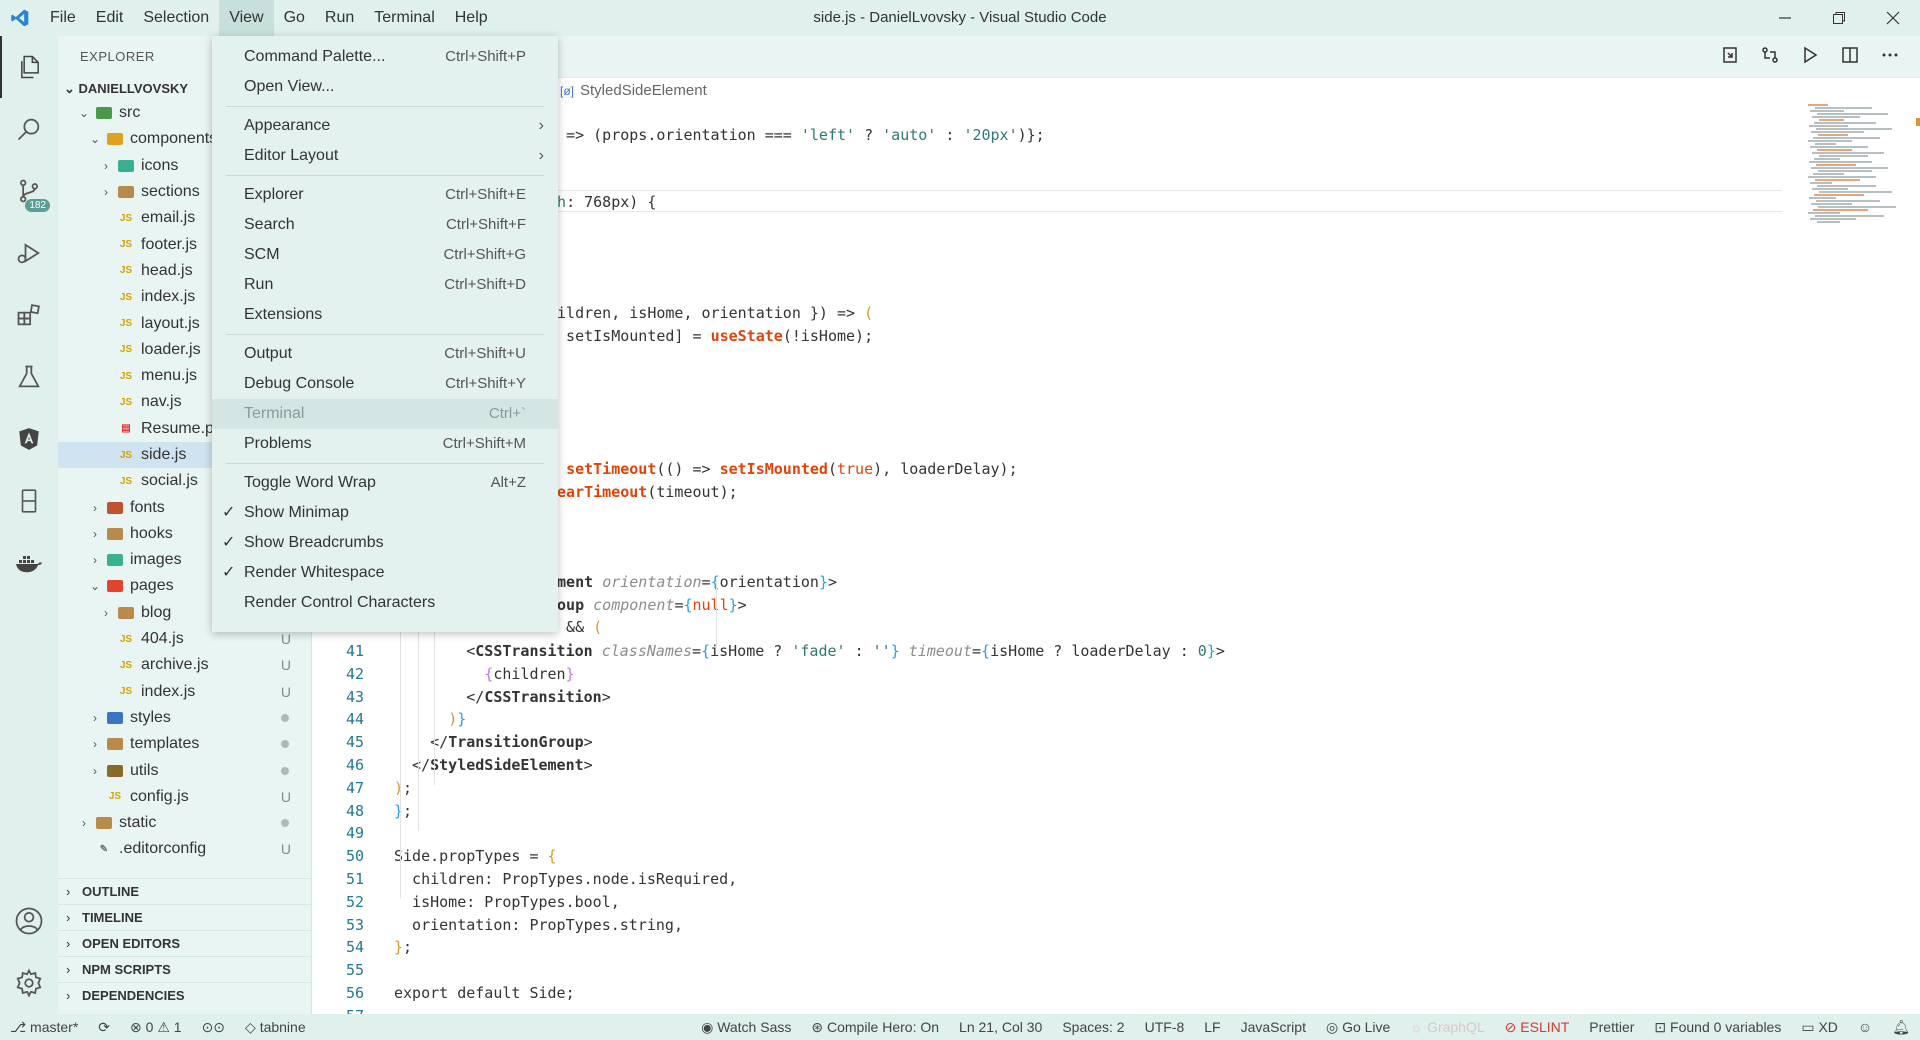  I want to click on branch-indicator: ⎇ master*, so click(44, 1027).